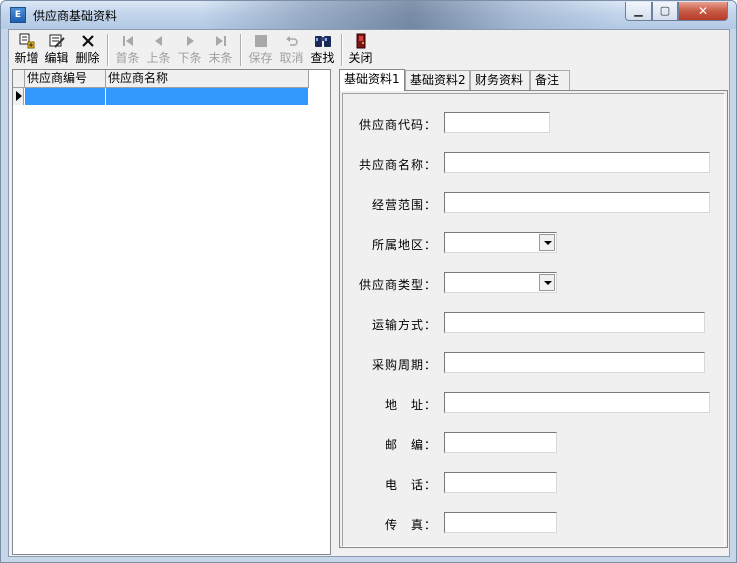  What do you see at coordinates (65, 79) in the screenshot?
I see `column-header-supplier-code: 供应商编号` at bounding box center [65, 79].